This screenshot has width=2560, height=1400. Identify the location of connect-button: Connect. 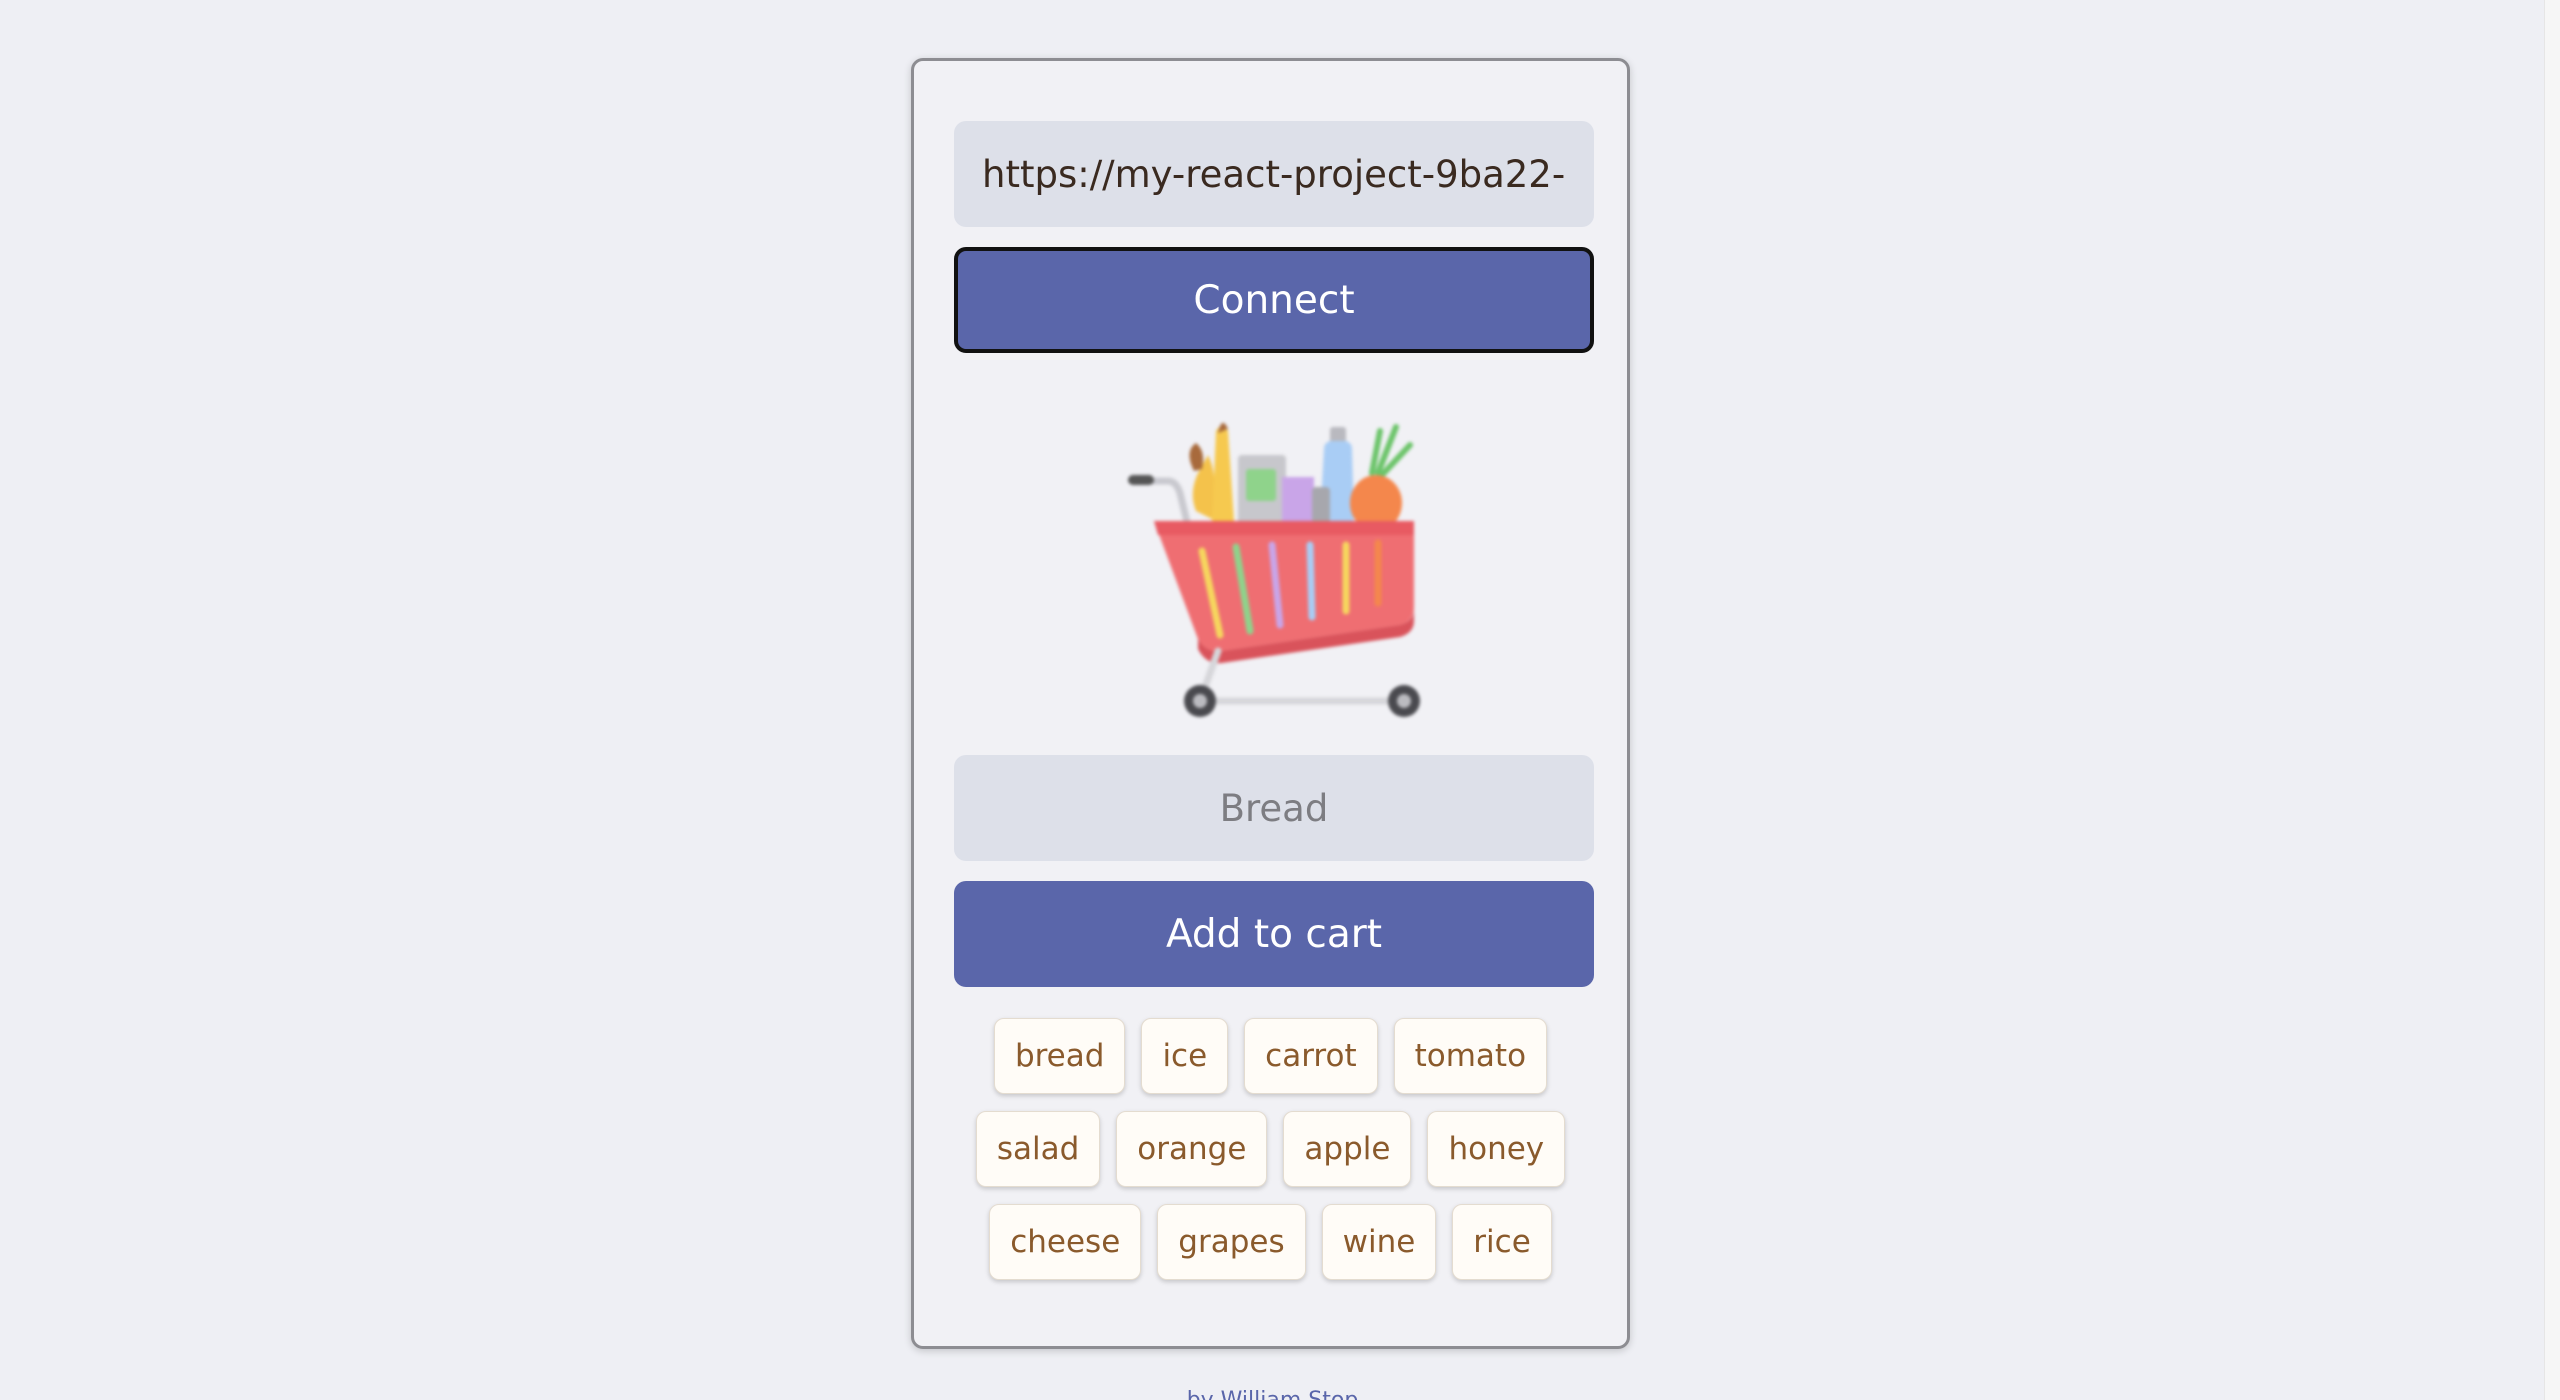
(1274, 300).